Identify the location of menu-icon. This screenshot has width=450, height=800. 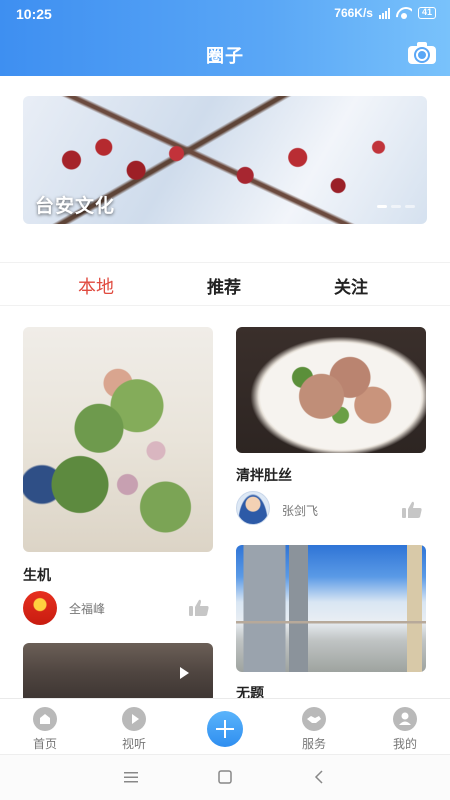
(132, 777).